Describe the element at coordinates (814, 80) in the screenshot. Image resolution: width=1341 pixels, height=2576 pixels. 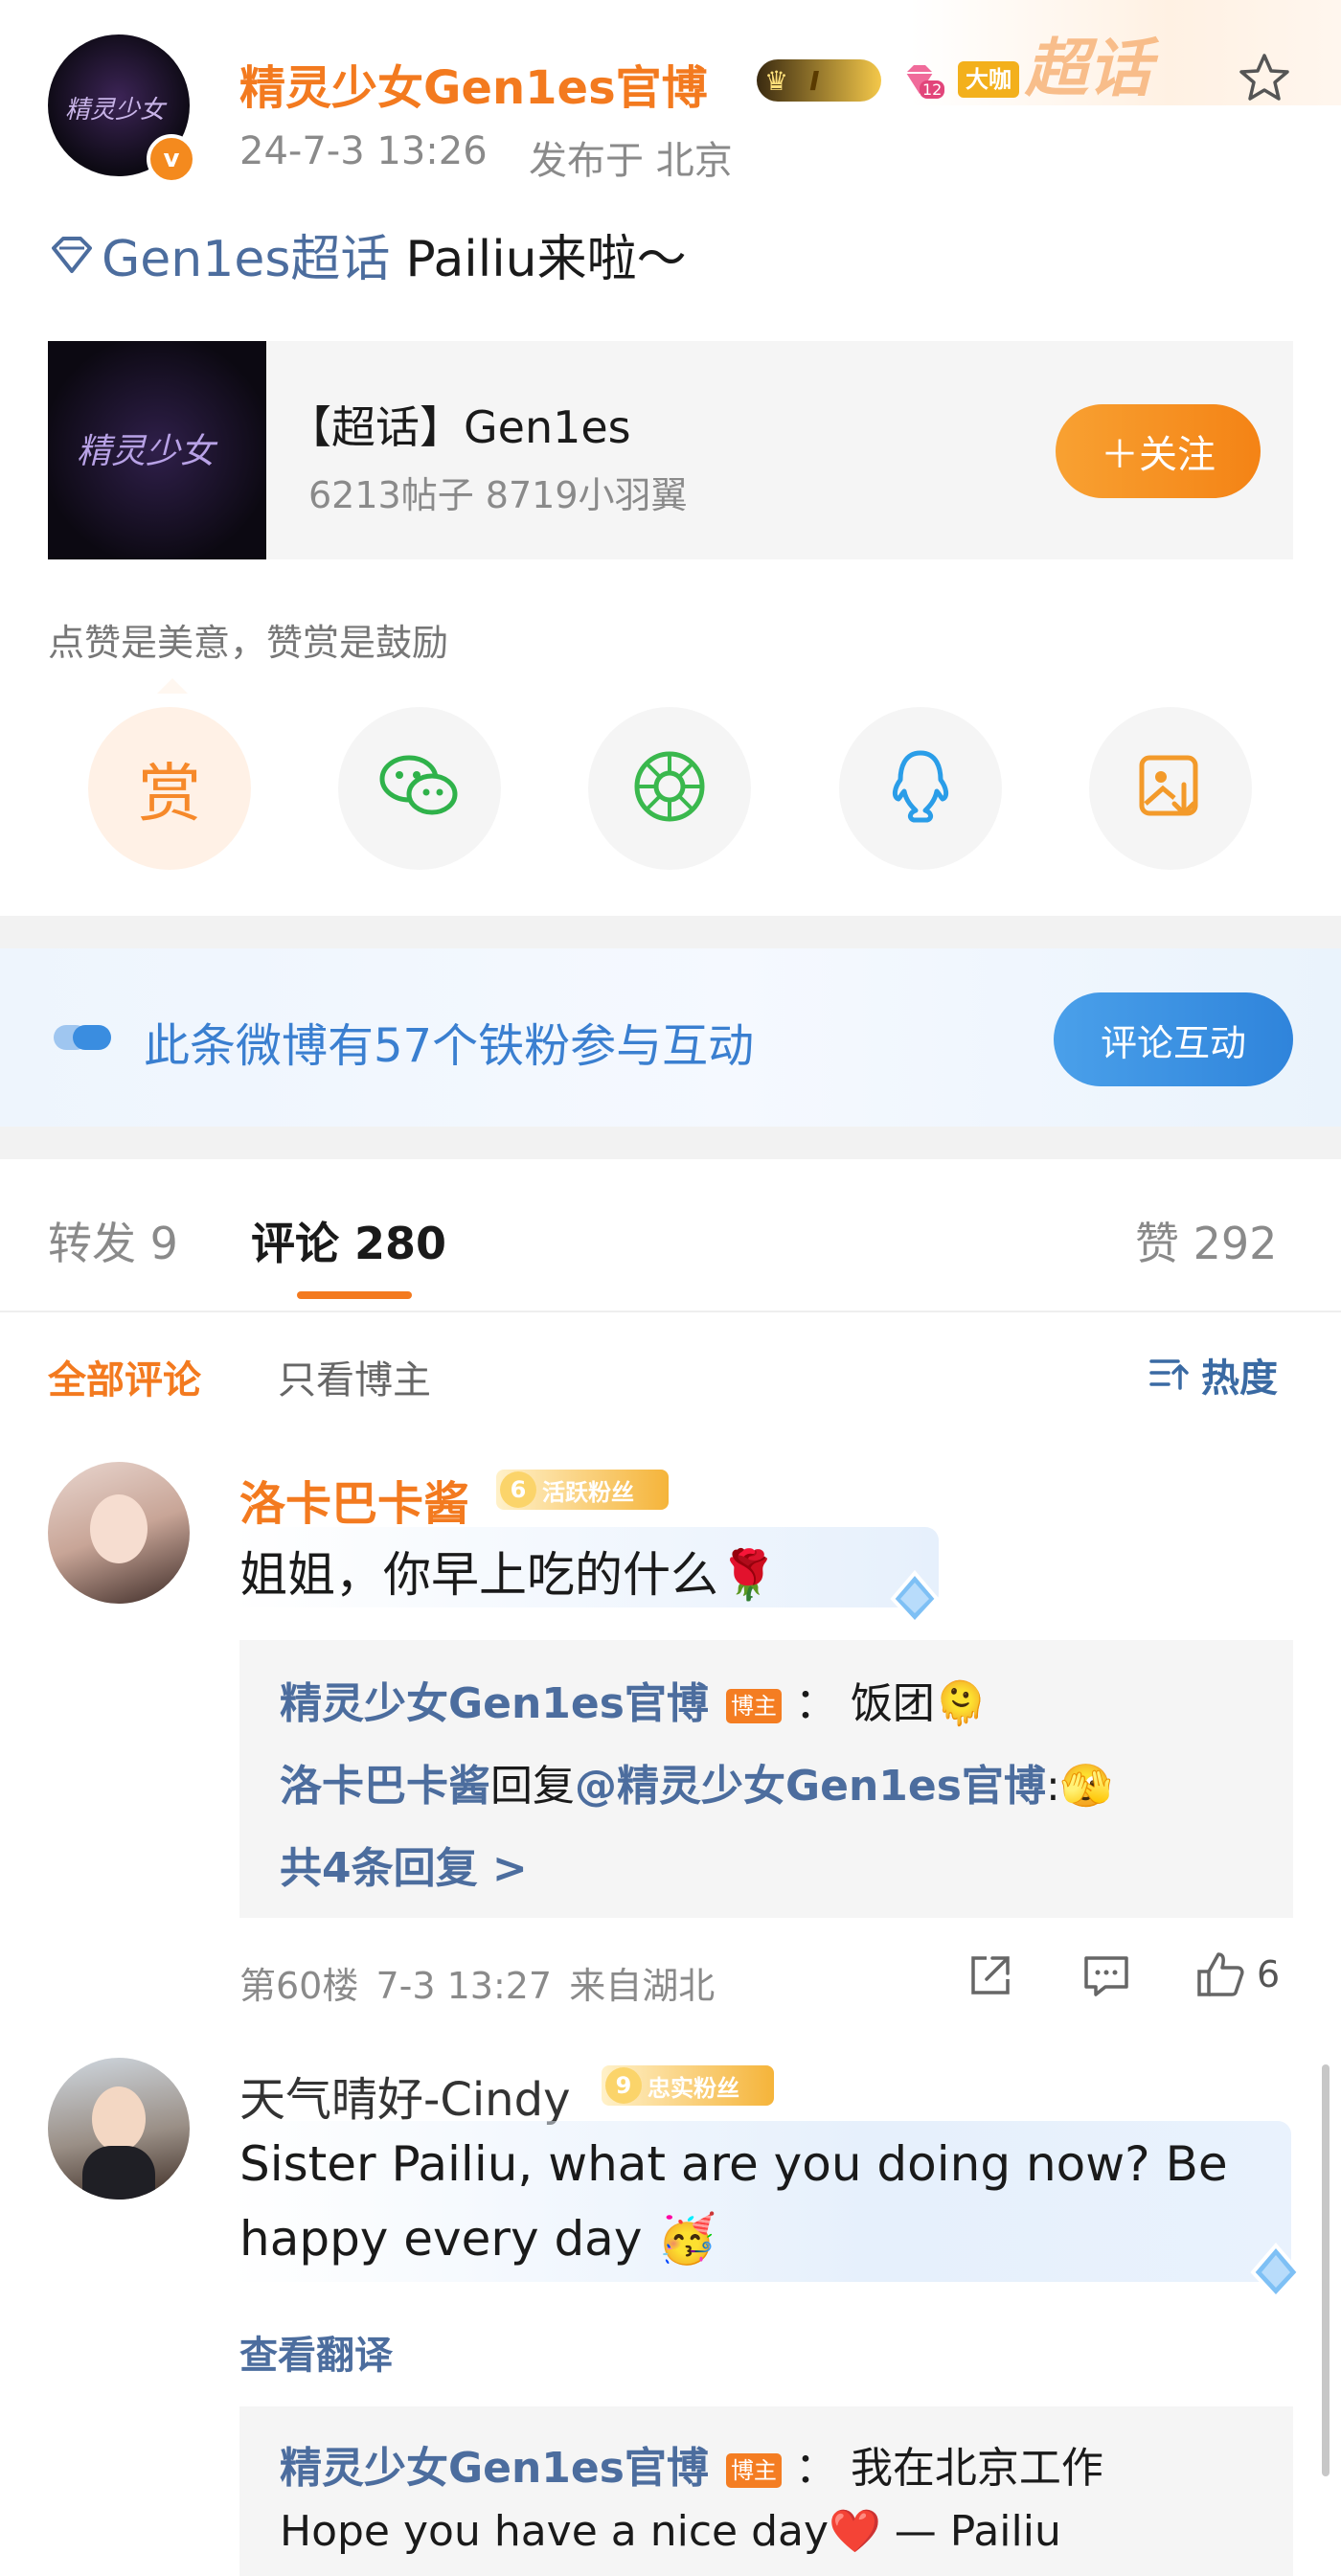
I see `level-badge-text: I` at that location.